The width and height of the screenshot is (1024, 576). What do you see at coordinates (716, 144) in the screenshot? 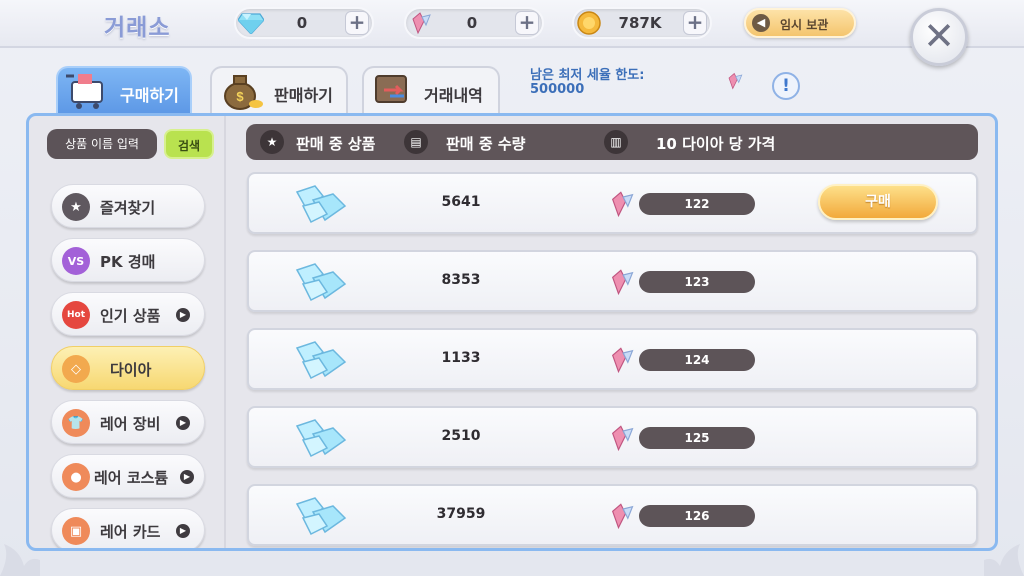
I see `header-price: 10 다이아 당 가격` at bounding box center [716, 144].